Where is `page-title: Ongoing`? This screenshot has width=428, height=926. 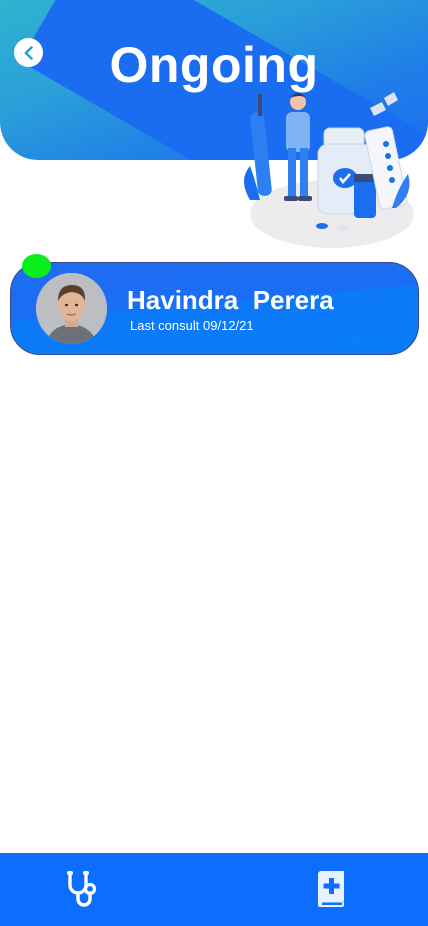
page-title: Ongoing is located at coordinates (214, 65).